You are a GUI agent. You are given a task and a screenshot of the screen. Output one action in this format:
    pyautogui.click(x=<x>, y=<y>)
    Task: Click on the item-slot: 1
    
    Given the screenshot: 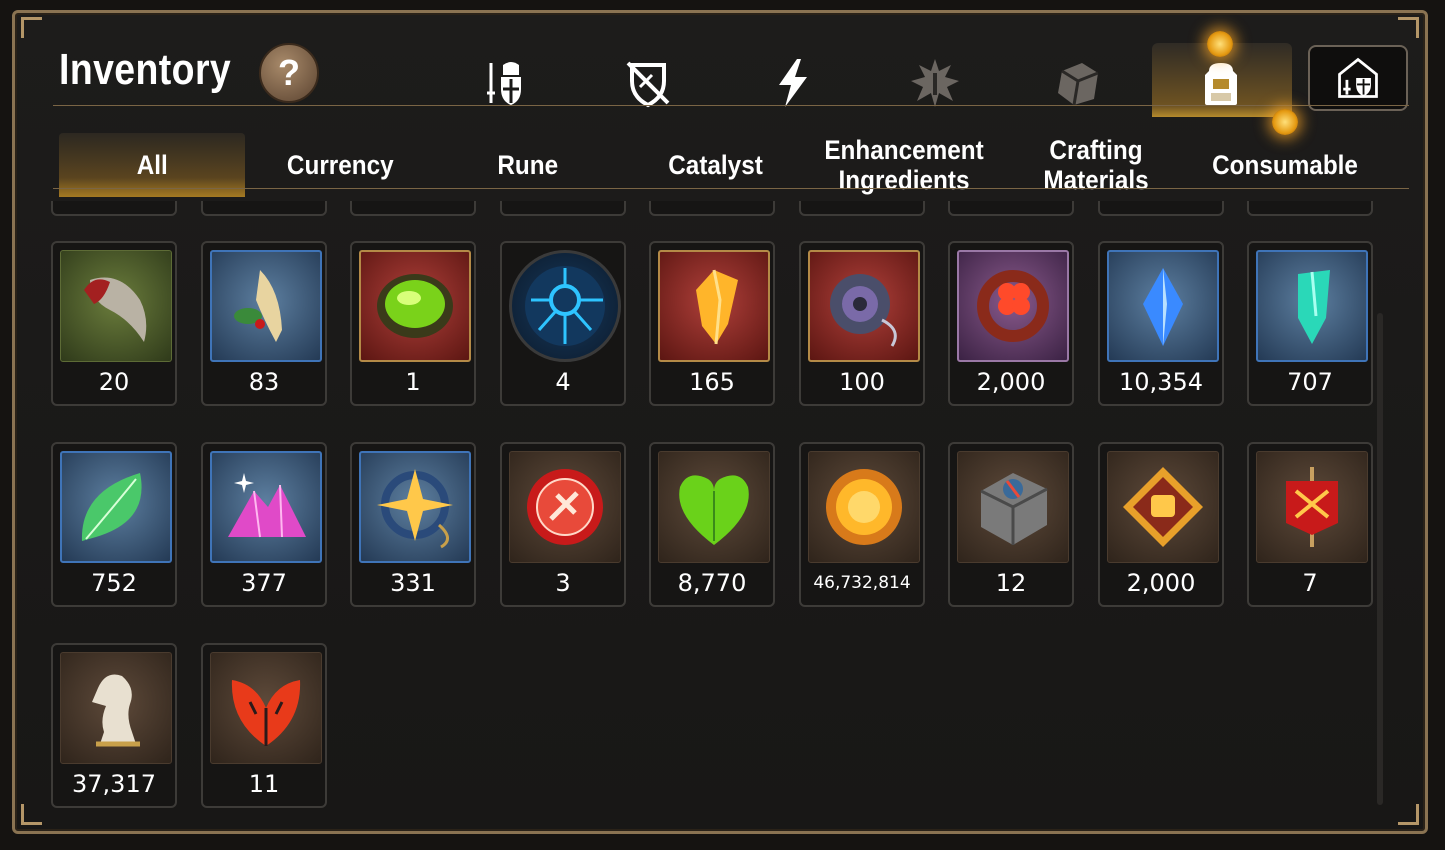 What is the action you would take?
    pyautogui.click(x=413, y=323)
    